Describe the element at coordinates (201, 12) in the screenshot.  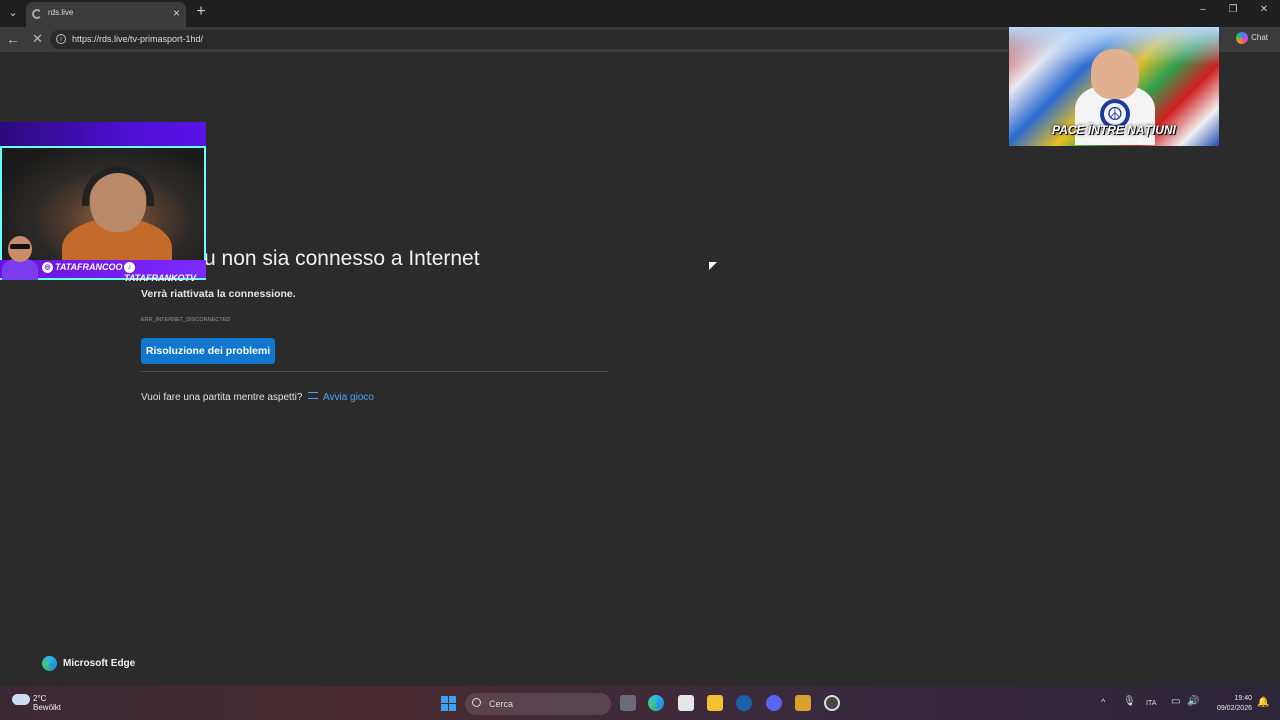
I see `new-tab-button: +` at that location.